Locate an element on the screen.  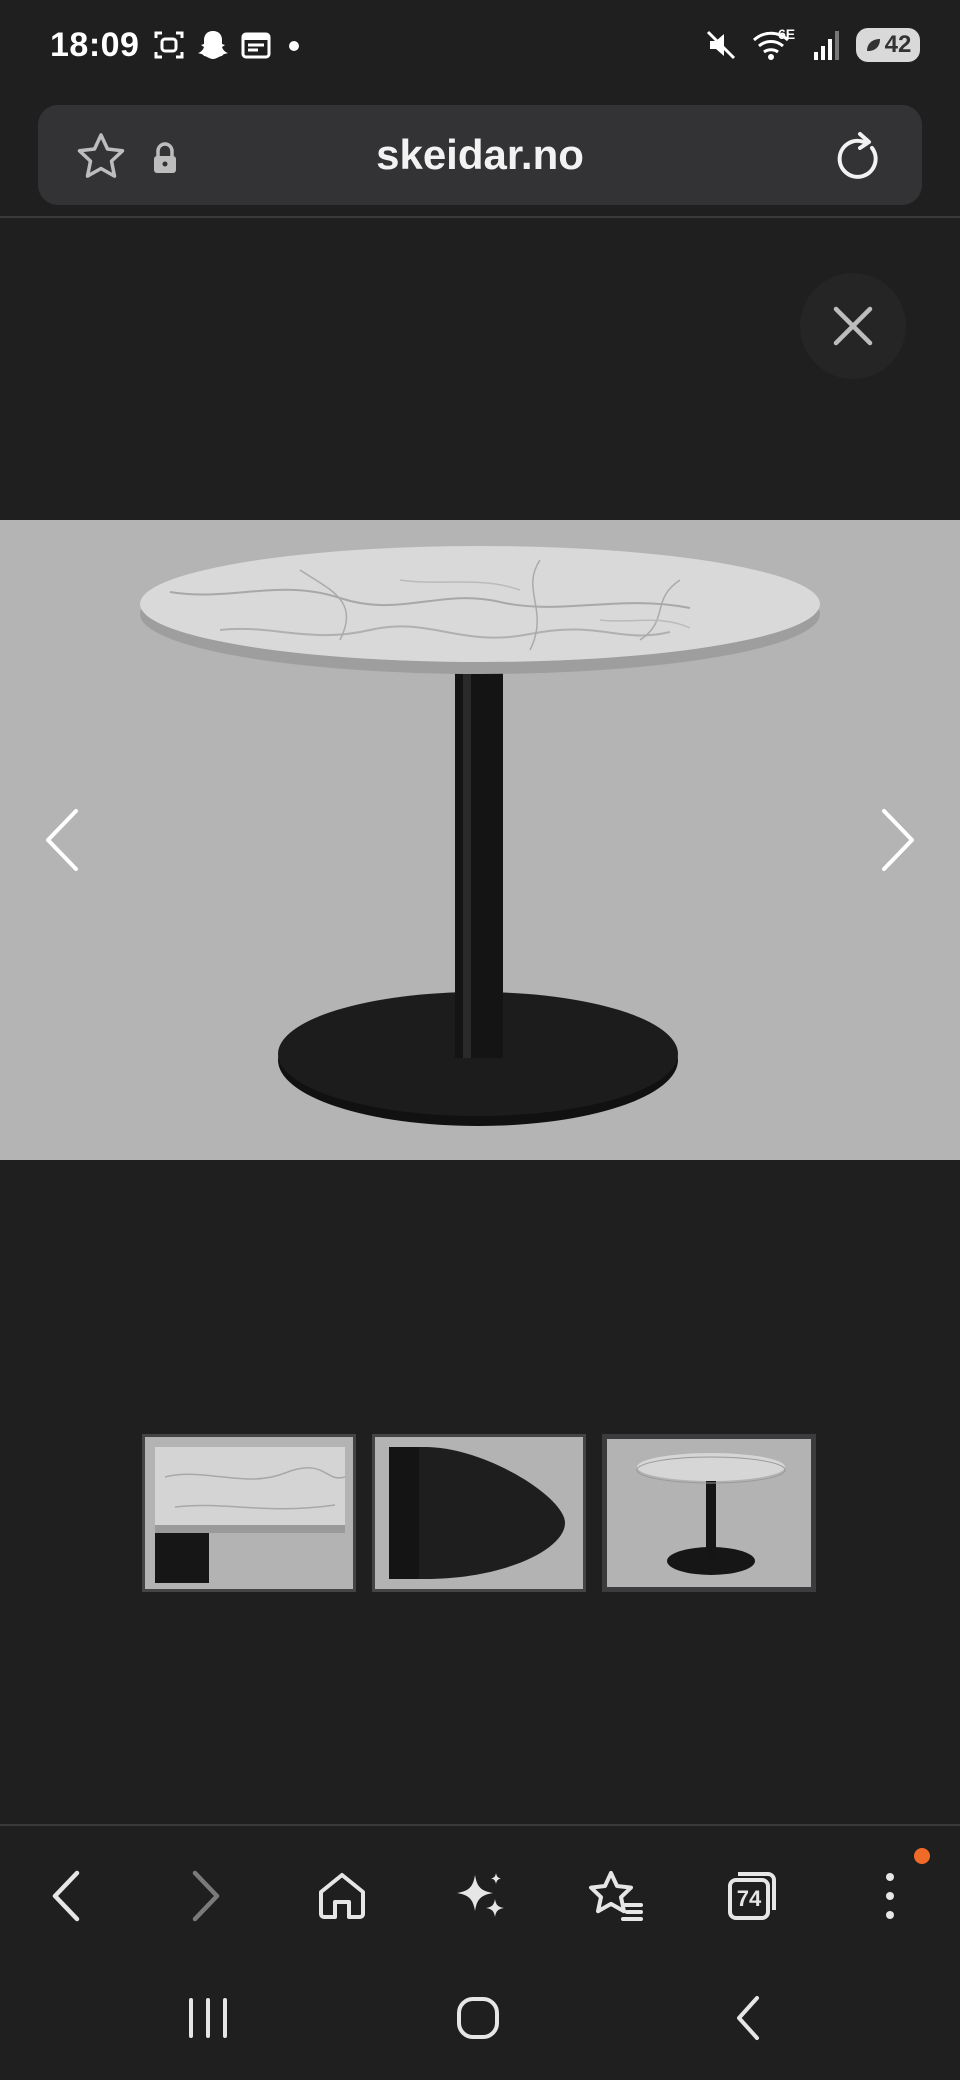
thumbnail-base-detail is located at coordinates (479, 1513).